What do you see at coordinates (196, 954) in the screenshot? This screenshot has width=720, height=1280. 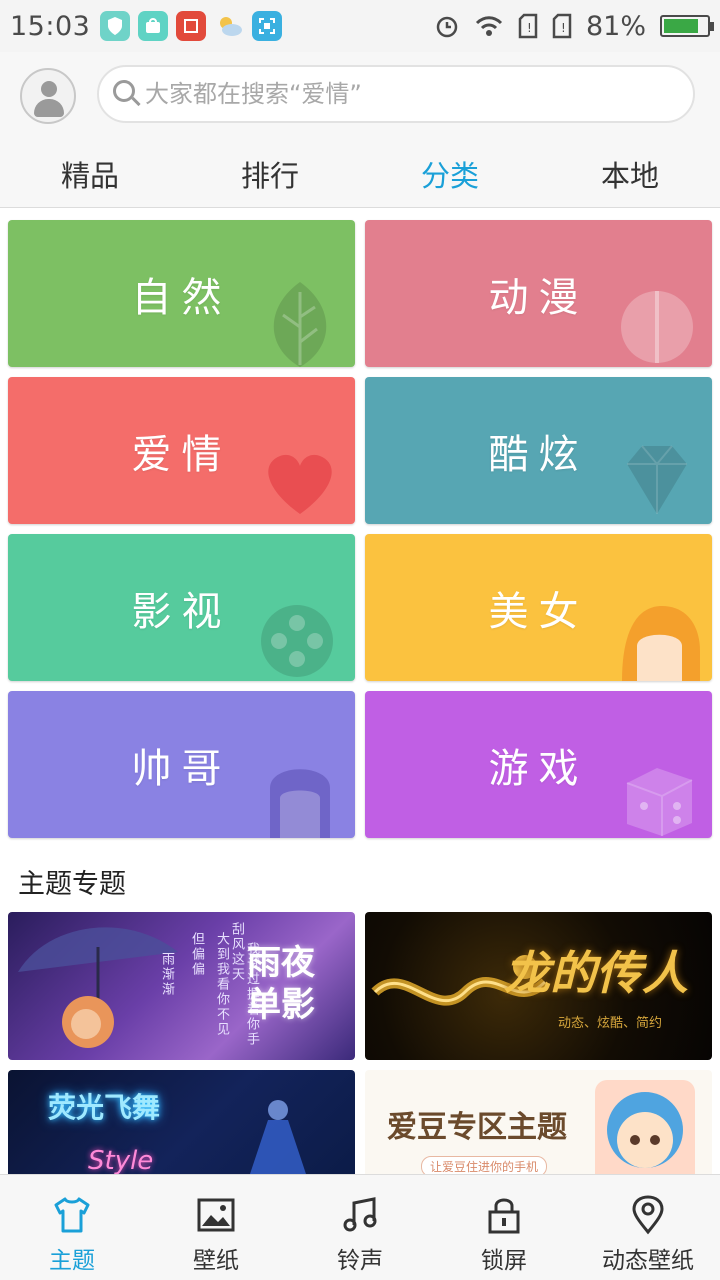 I see `rain-verse-1: 但偏偏` at bounding box center [196, 954].